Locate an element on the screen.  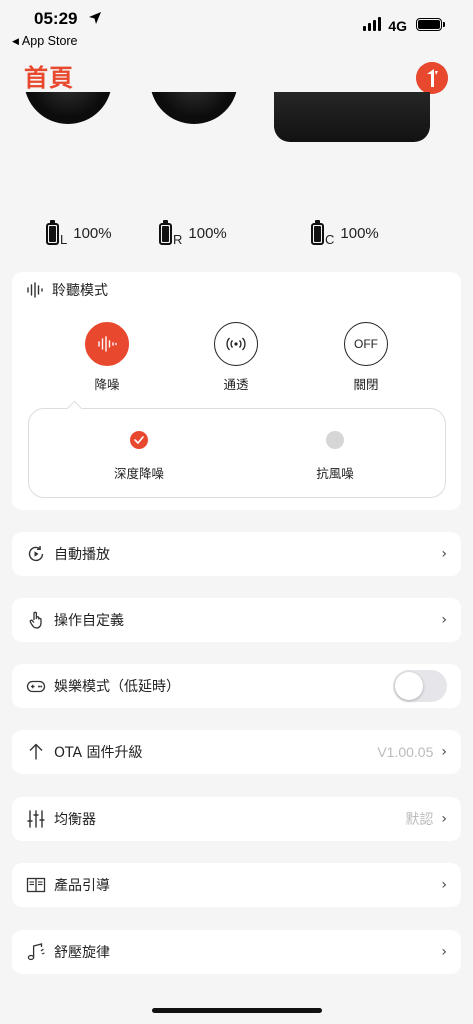
mode-circle: OFF is located at coordinates (366, 344).